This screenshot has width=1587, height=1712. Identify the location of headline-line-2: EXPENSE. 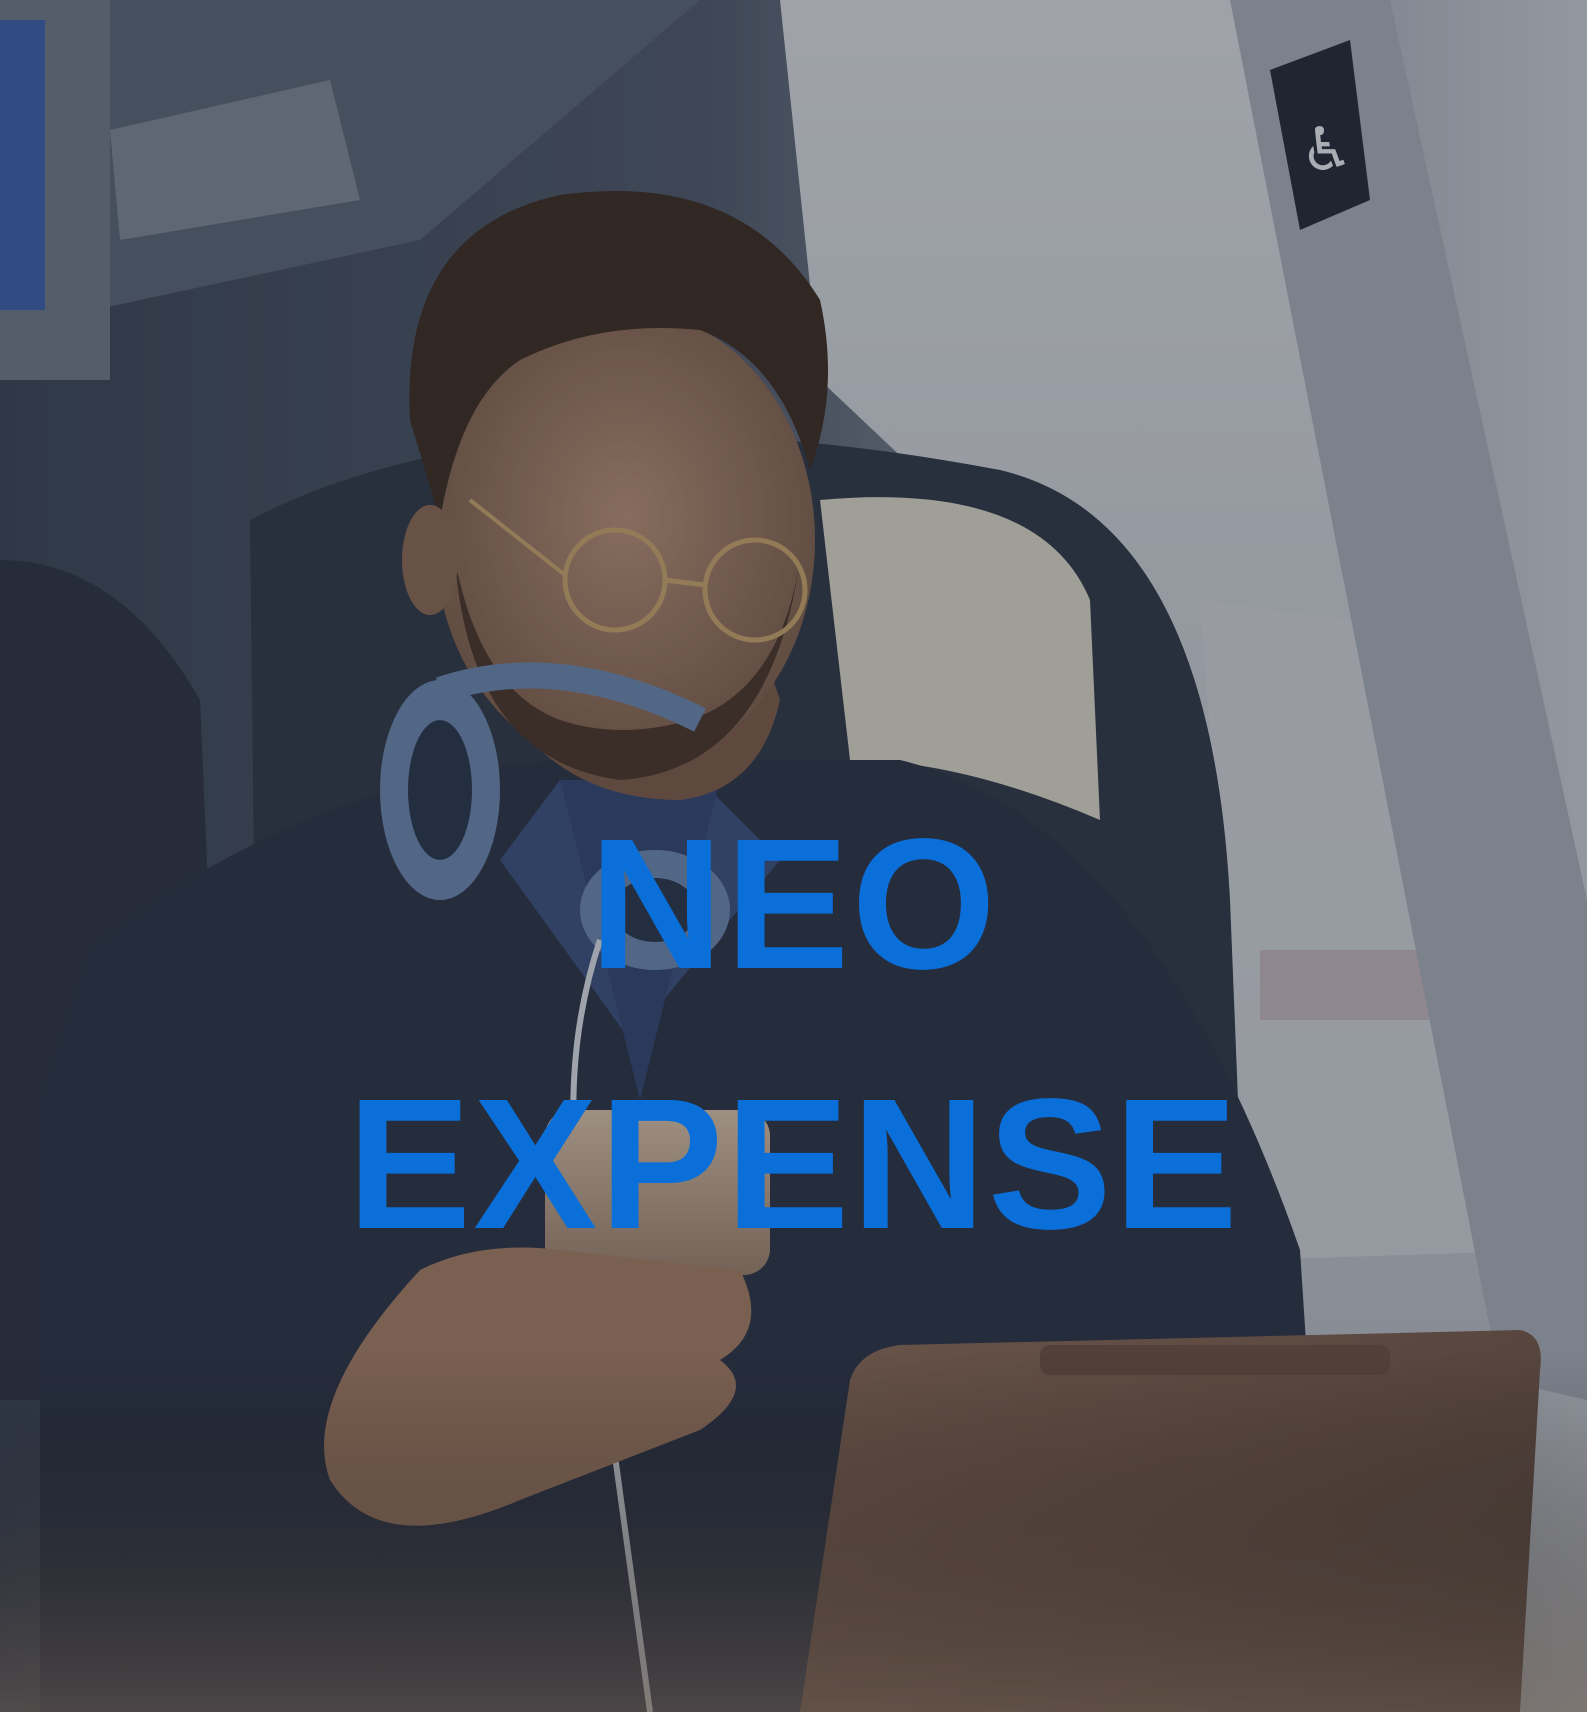
(793, 1164).